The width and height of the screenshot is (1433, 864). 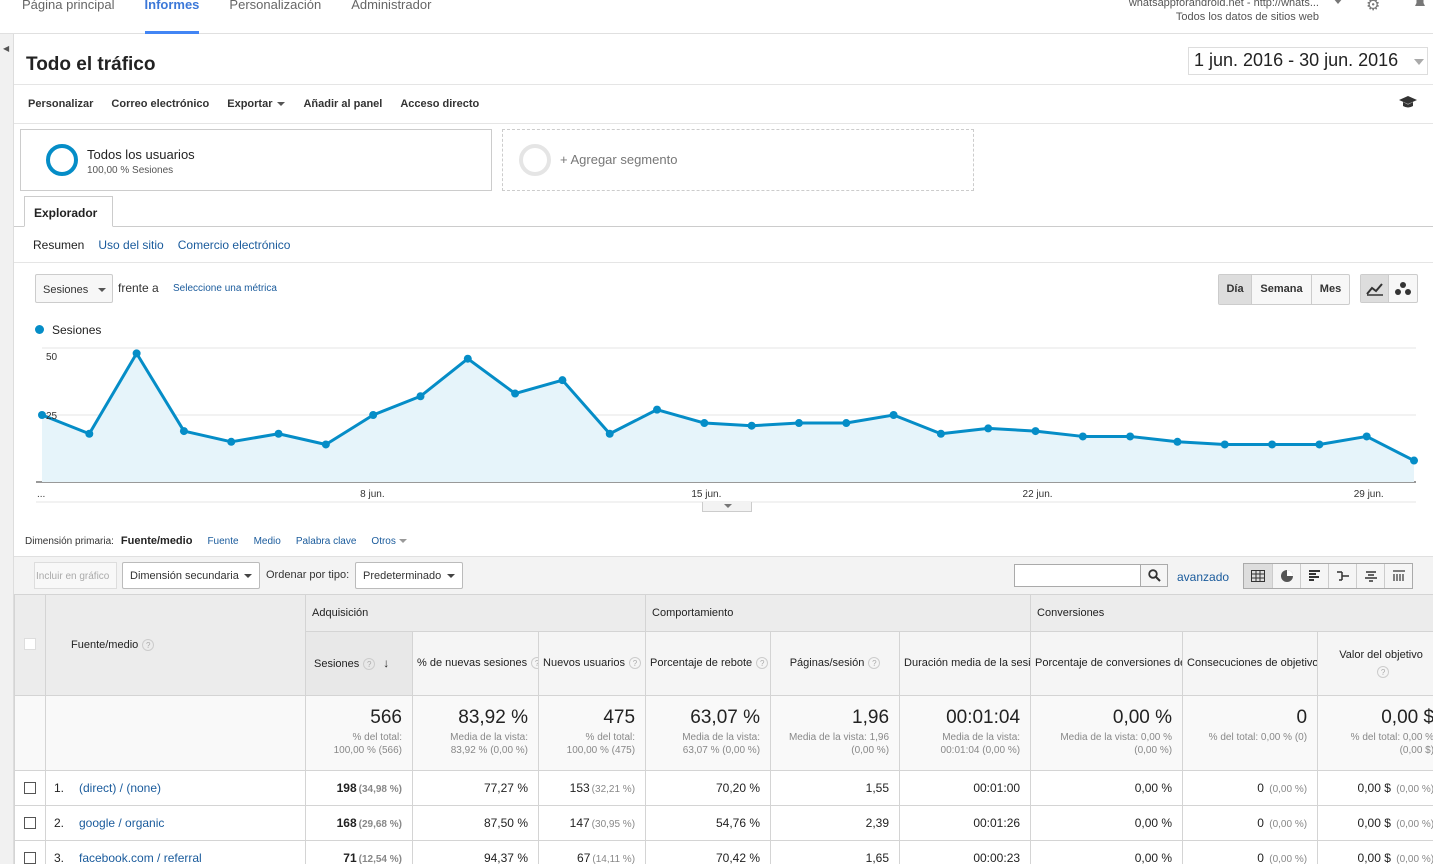 What do you see at coordinates (1370, 576) in the screenshot?
I see `term-cloud-icon` at bounding box center [1370, 576].